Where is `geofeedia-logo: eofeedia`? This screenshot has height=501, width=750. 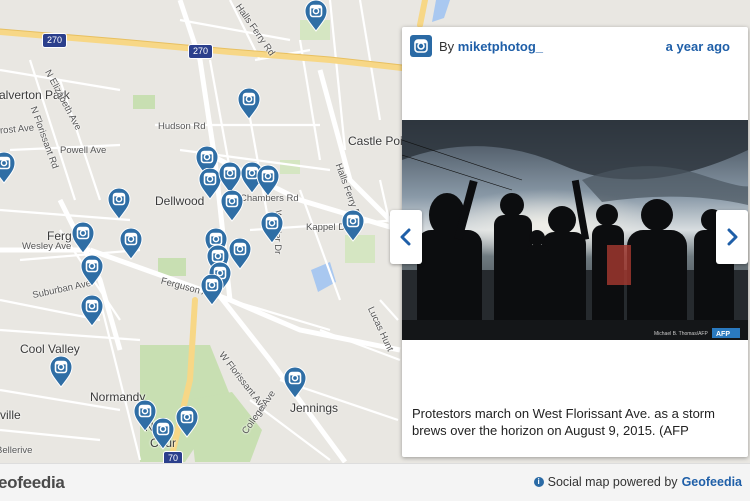 geofeedia-logo: eofeedia is located at coordinates (32, 483).